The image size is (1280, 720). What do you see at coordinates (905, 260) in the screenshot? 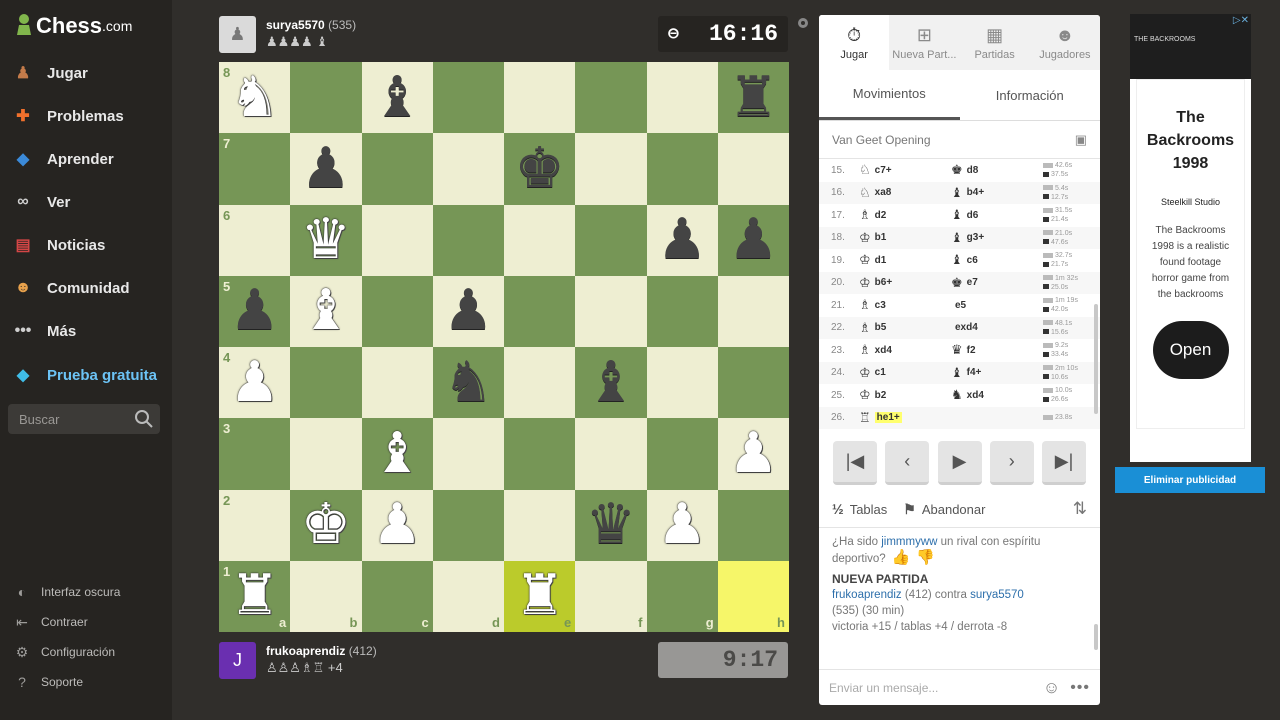
I see `white-move: ♔ d1` at bounding box center [905, 260].